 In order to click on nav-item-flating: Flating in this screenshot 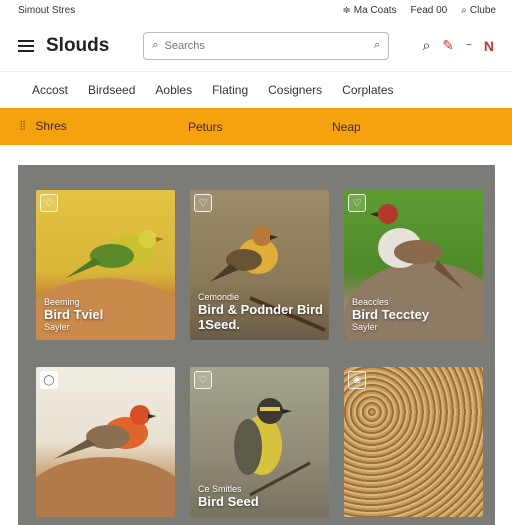, I will do `click(230, 90)`.